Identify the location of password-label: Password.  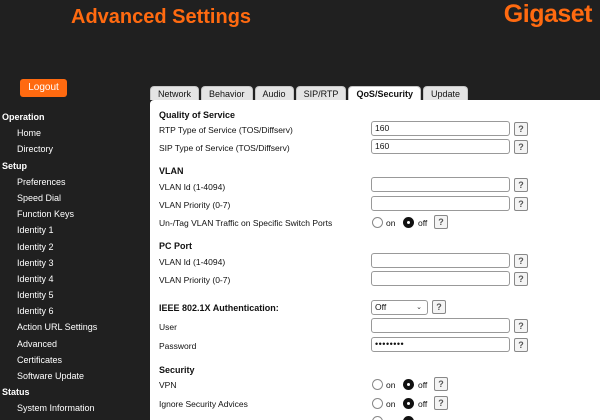
(178, 346).